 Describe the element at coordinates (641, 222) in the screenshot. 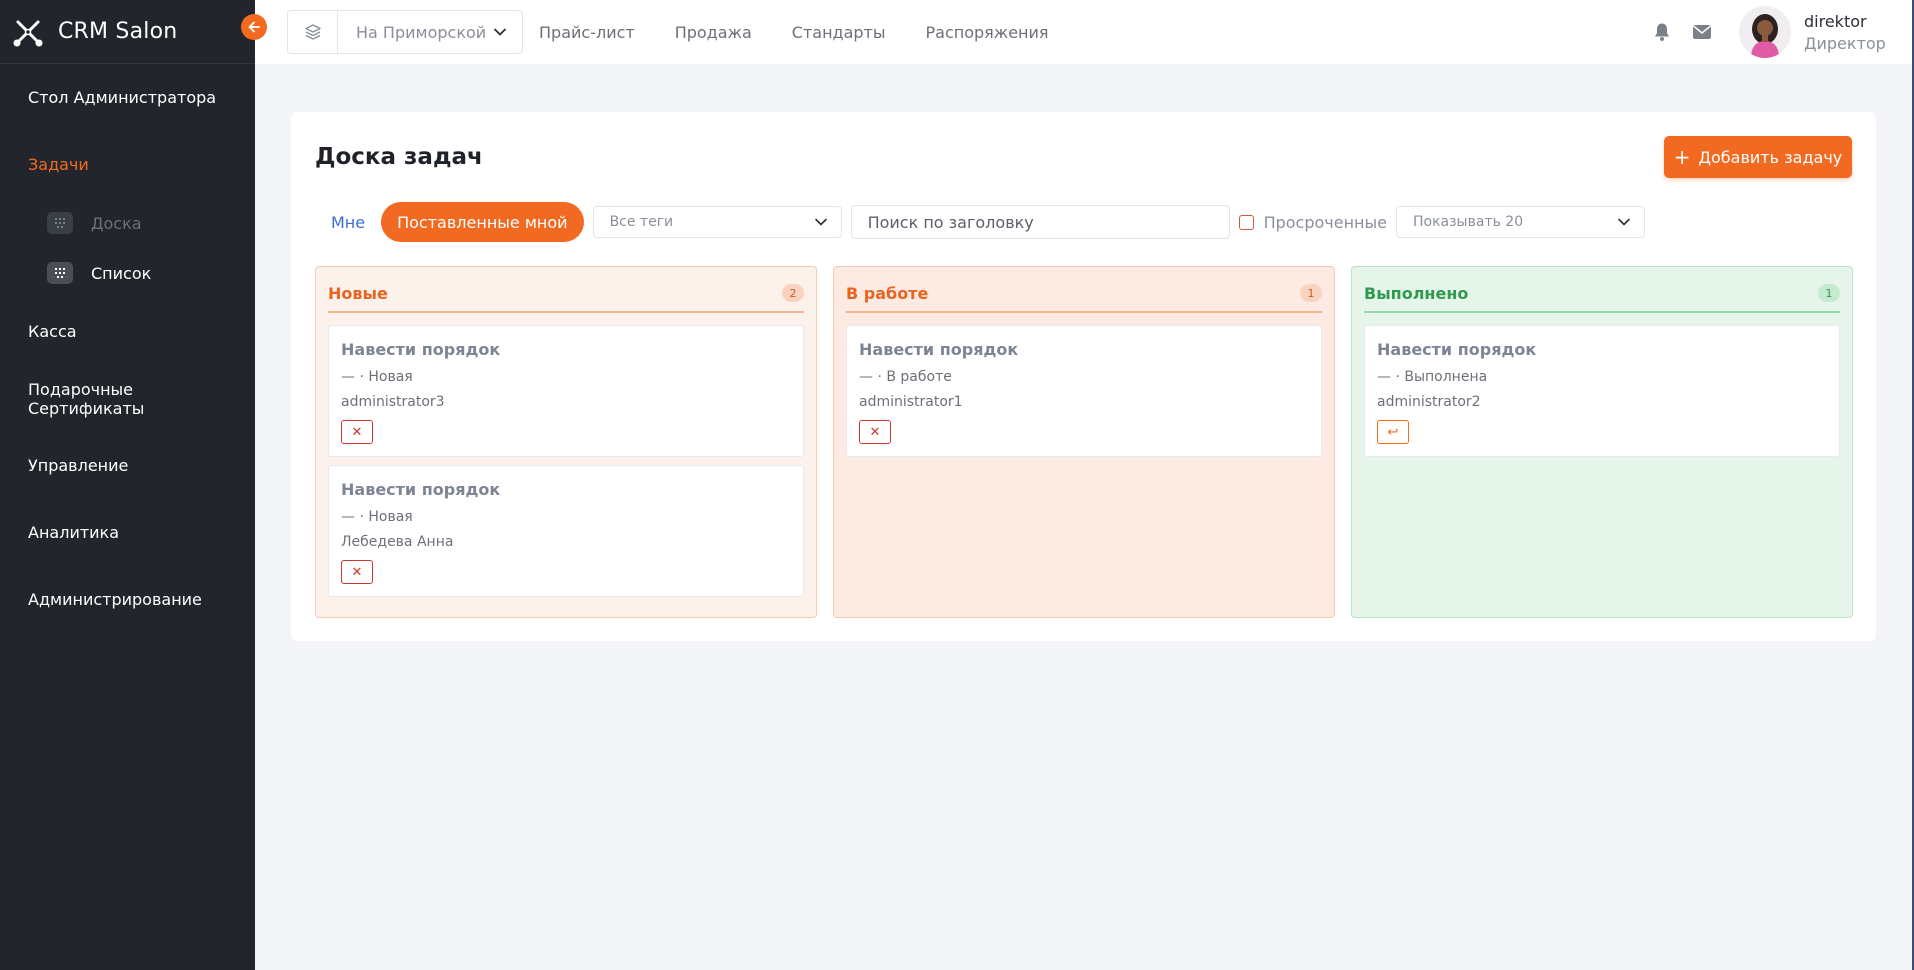

I see `tags-select-value: Все теги` at that location.